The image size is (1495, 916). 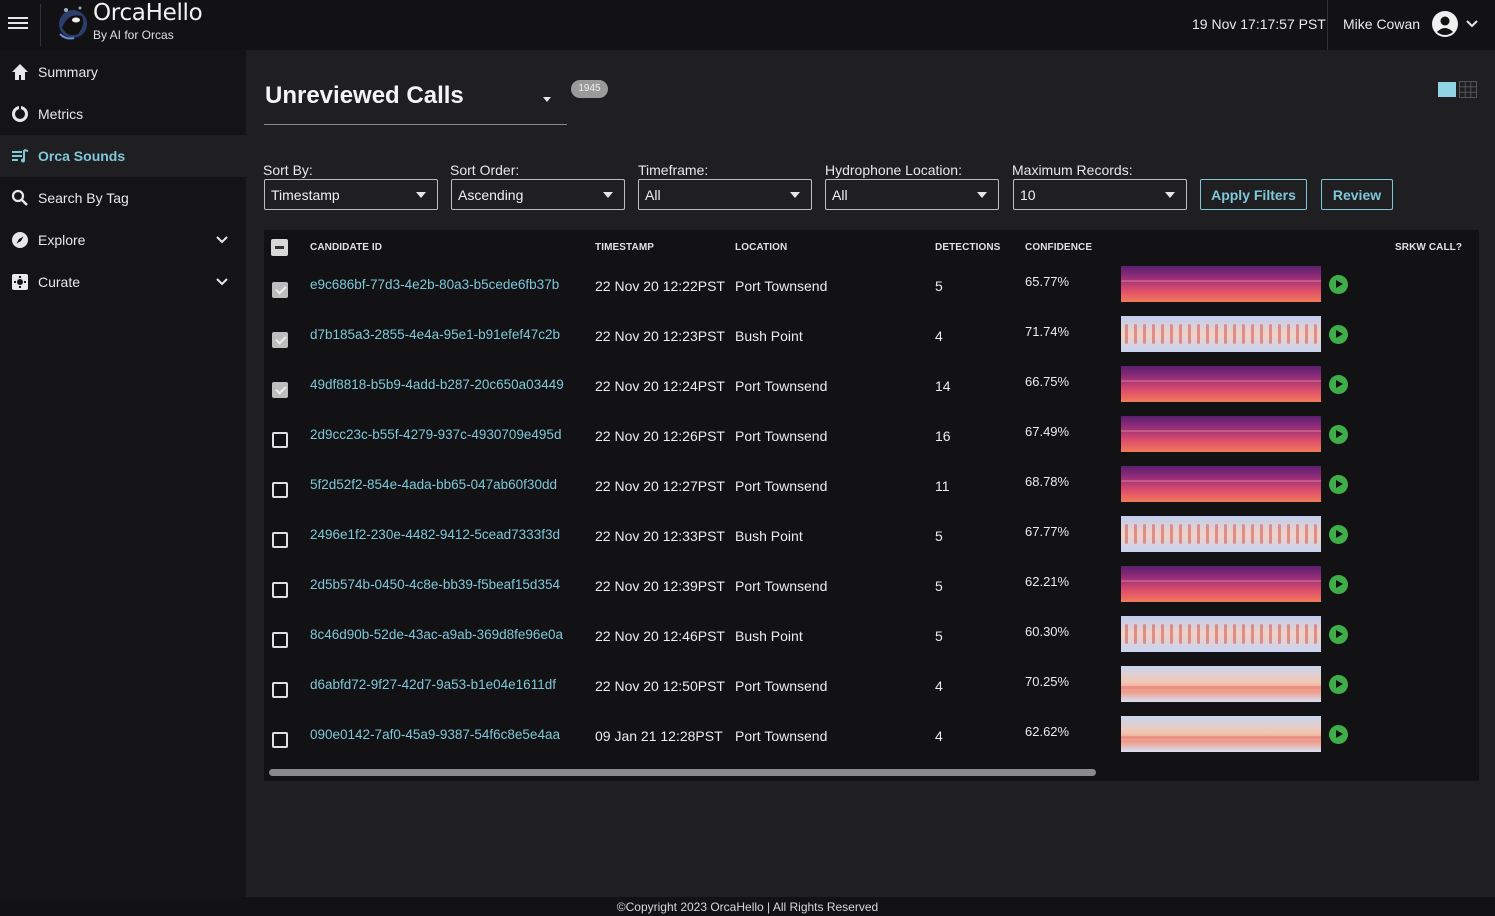 I want to click on column-header-confidence: CONFIDENCE, so click(x=1058, y=247).